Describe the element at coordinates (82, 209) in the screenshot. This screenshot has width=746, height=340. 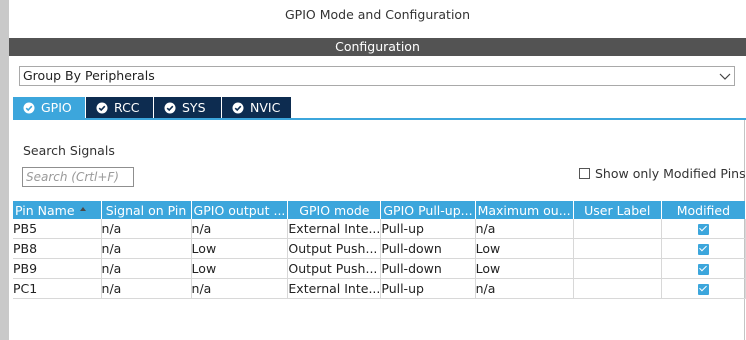
I see `sort-ascending-icon` at that location.